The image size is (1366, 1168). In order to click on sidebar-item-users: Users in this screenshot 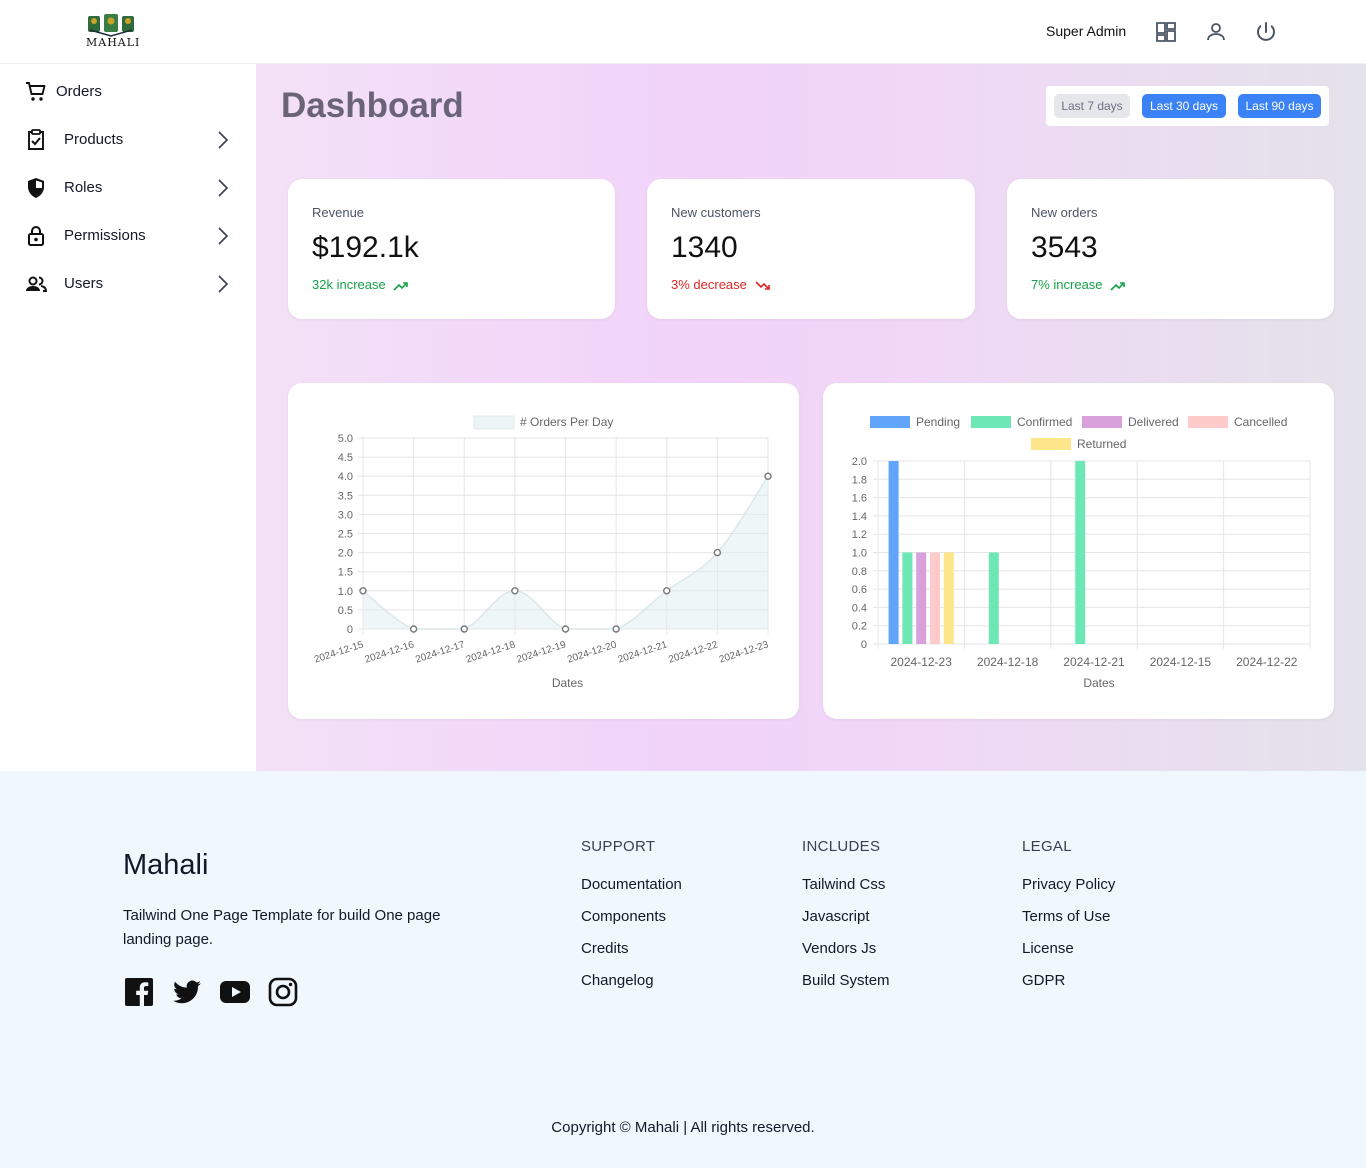, I will do `click(128, 284)`.